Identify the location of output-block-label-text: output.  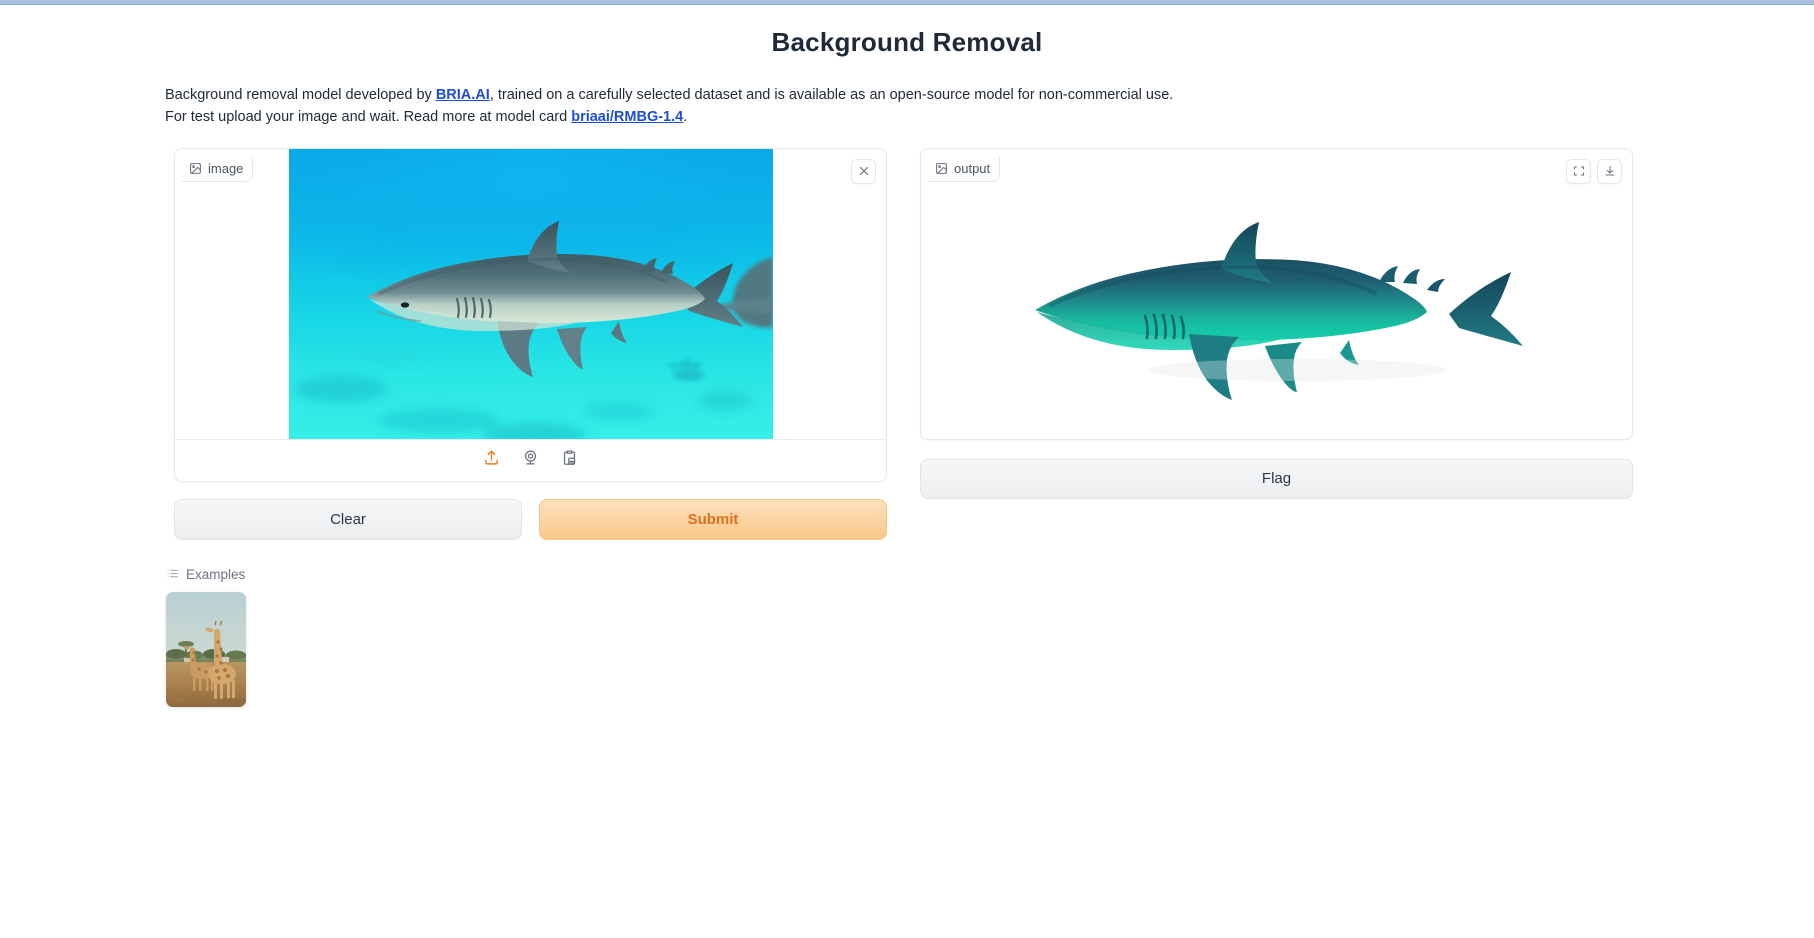
(972, 168).